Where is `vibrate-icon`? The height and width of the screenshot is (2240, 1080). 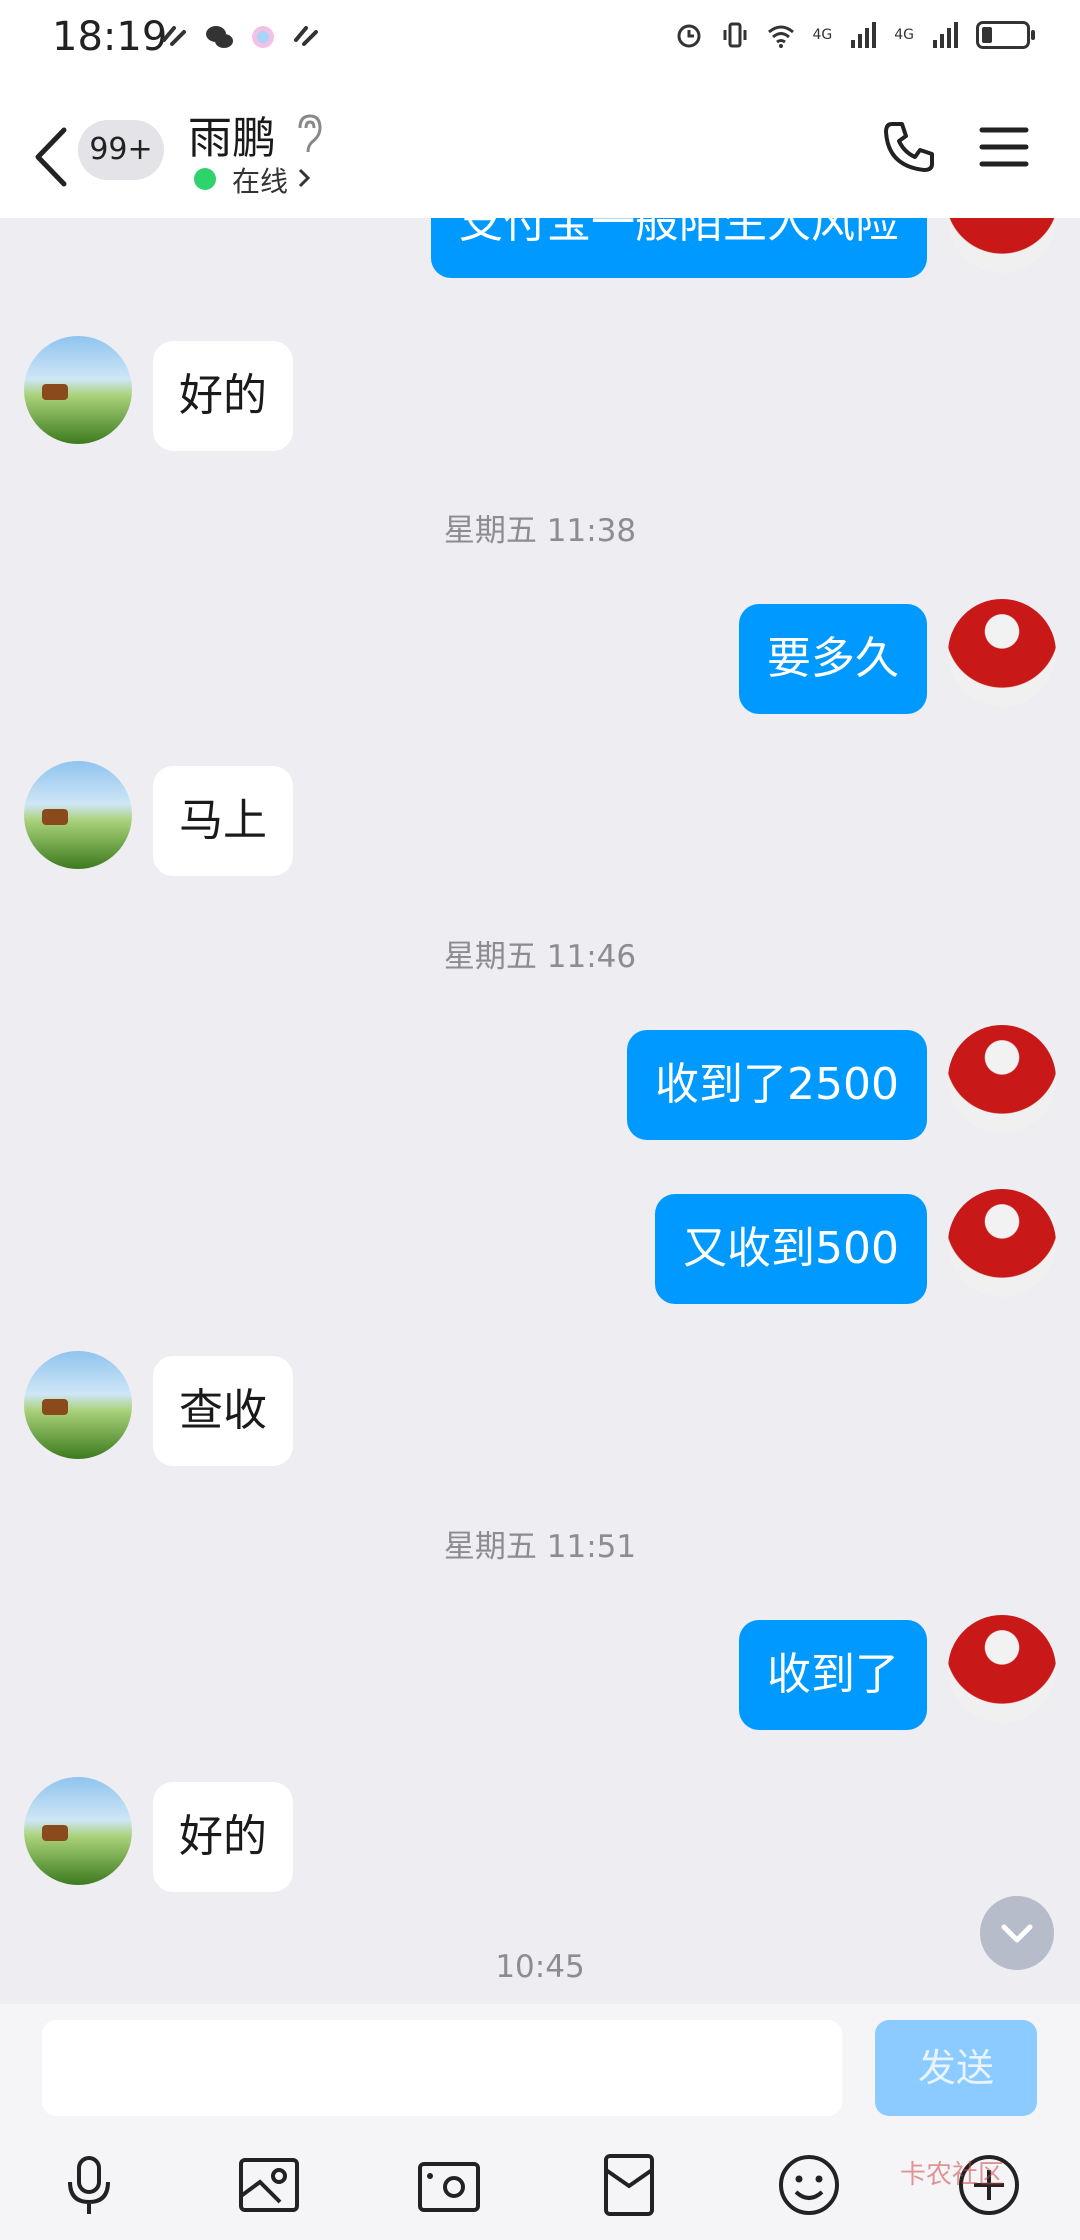 vibrate-icon is located at coordinates (735, 35).